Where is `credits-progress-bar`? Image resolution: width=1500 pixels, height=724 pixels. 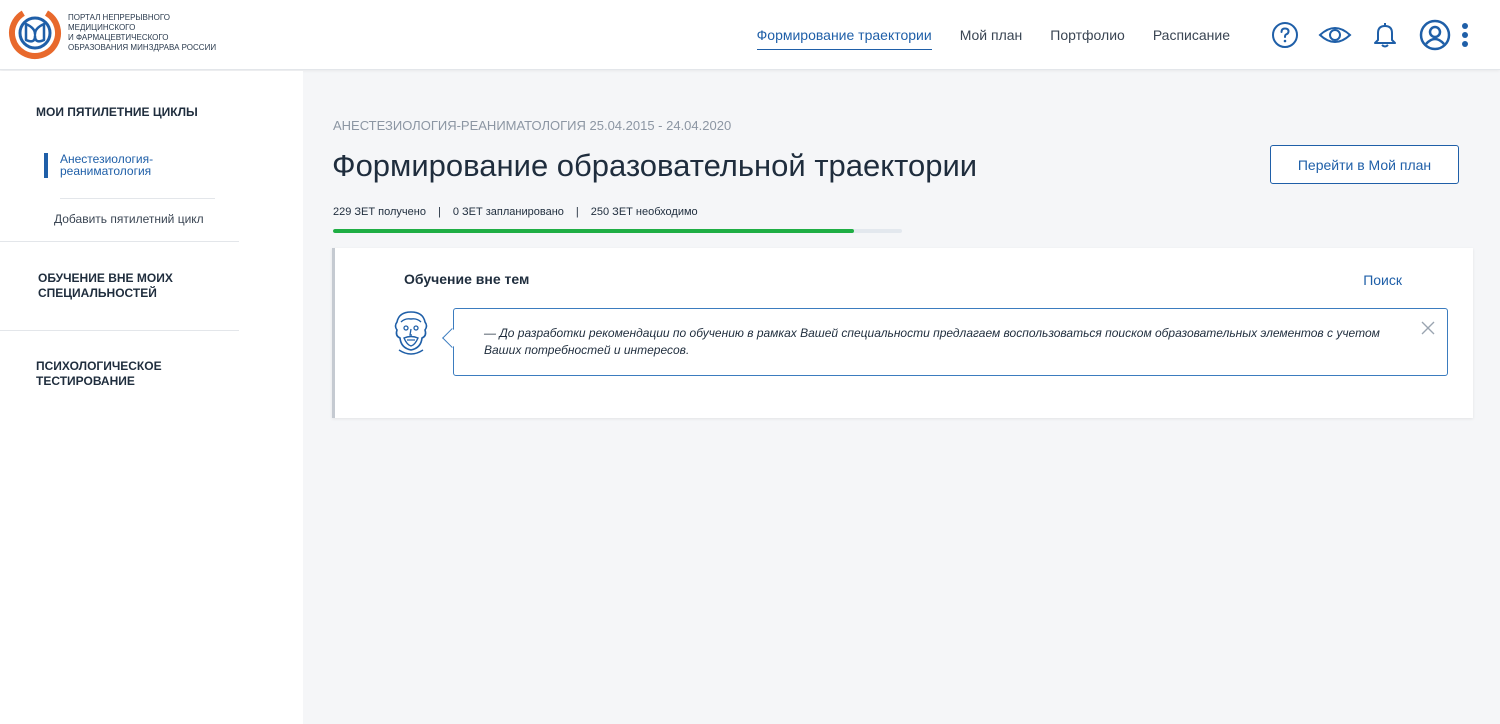 credits-progress-bar is located at coordinates (617, 231).